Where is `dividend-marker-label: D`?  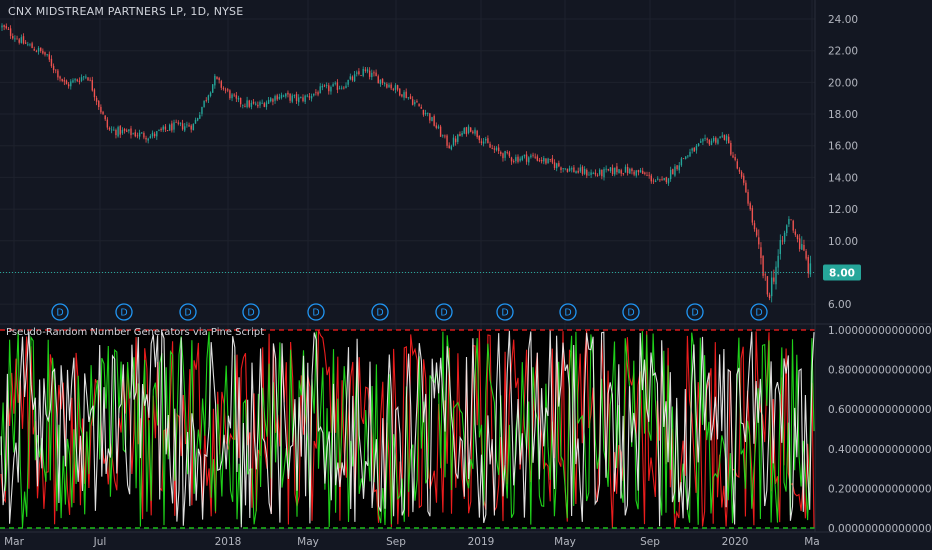 dividend-marker-label: D is located at coordinates (59, 313).